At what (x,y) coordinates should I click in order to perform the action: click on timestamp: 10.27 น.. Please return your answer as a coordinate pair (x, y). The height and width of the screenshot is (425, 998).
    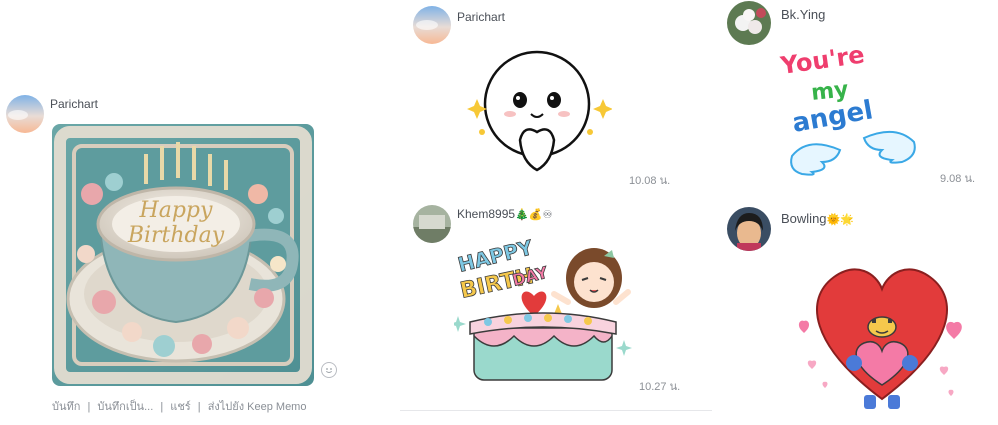
    Looking at the image, I should click on (660, 387).